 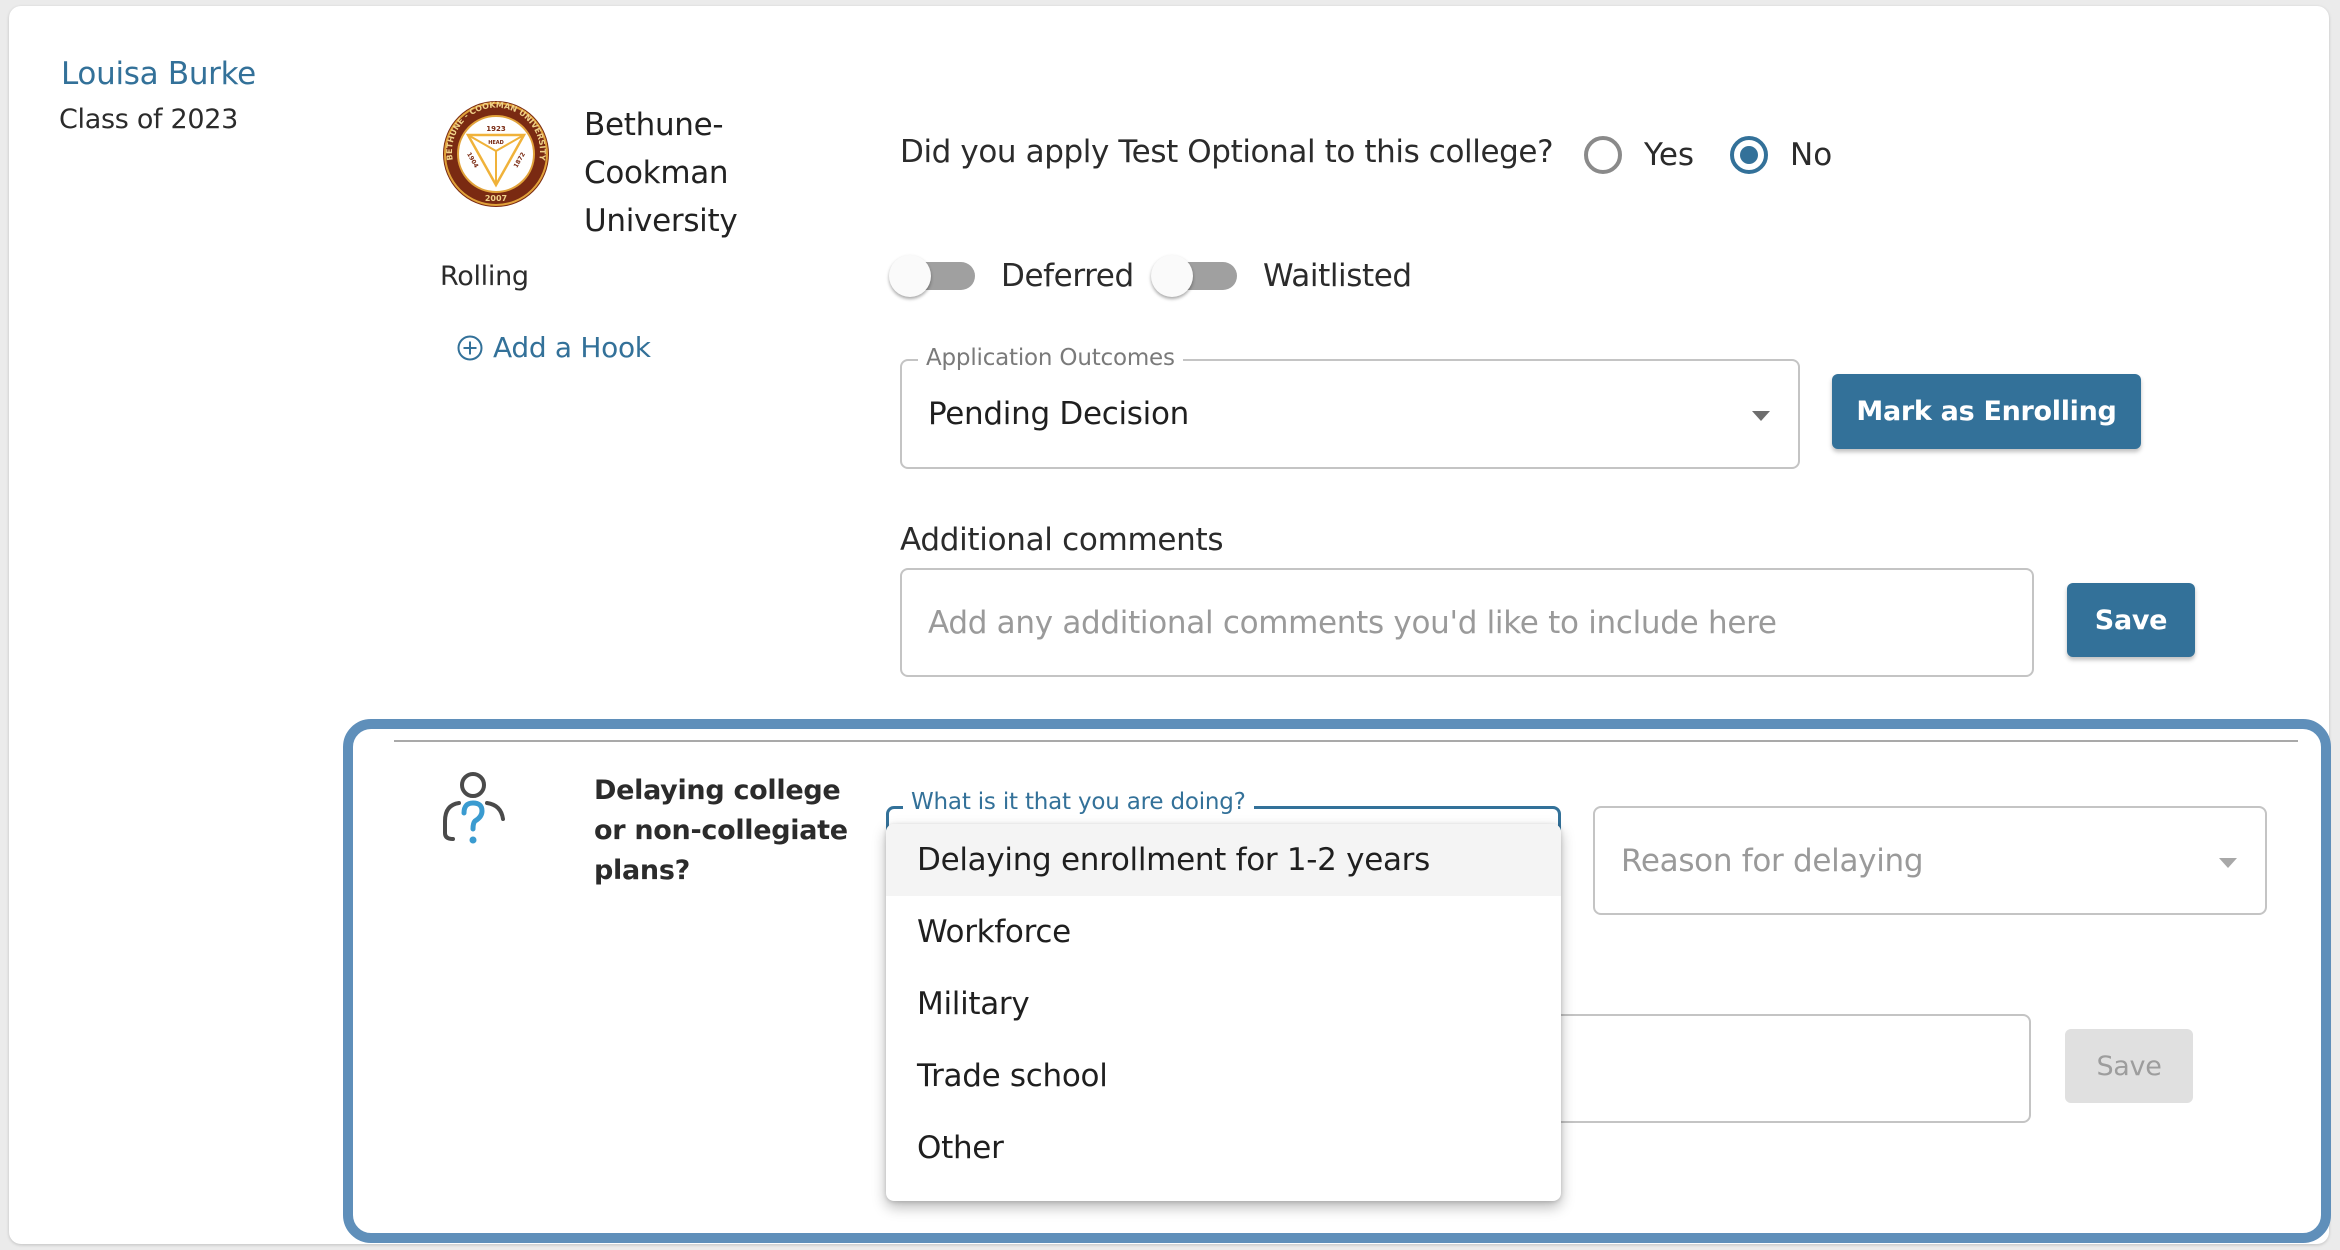 What do you see at coordinates (654, 125) in the screenshot?
I see `college-name-line: Bethune-` at bounding box center [654, 125].